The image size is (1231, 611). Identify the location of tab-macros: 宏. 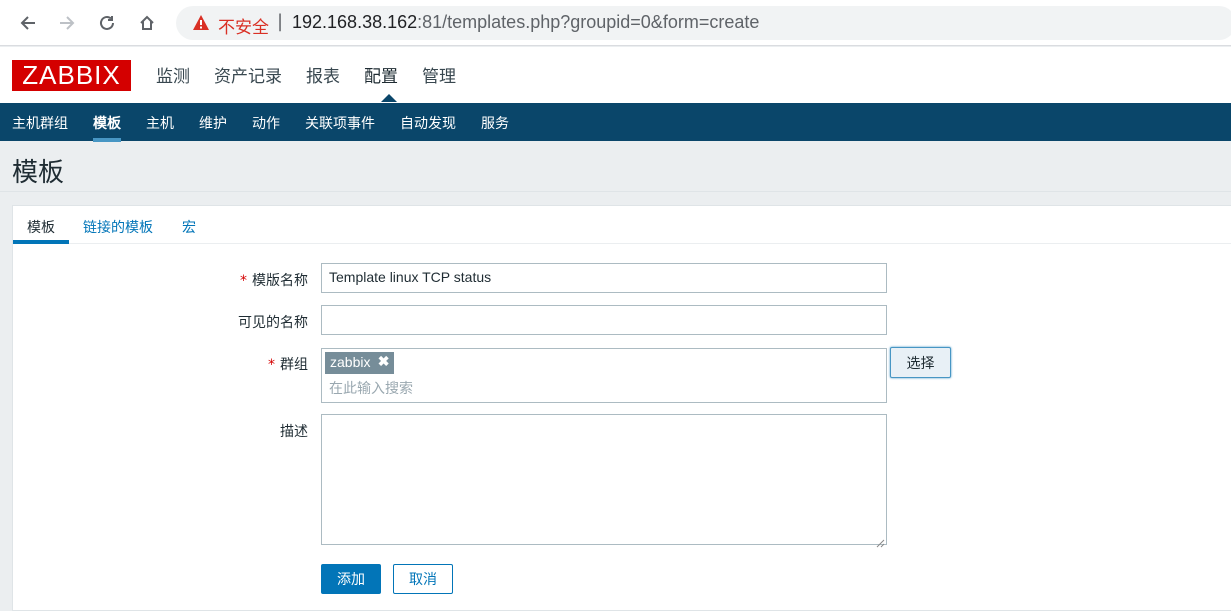
(189, 227).